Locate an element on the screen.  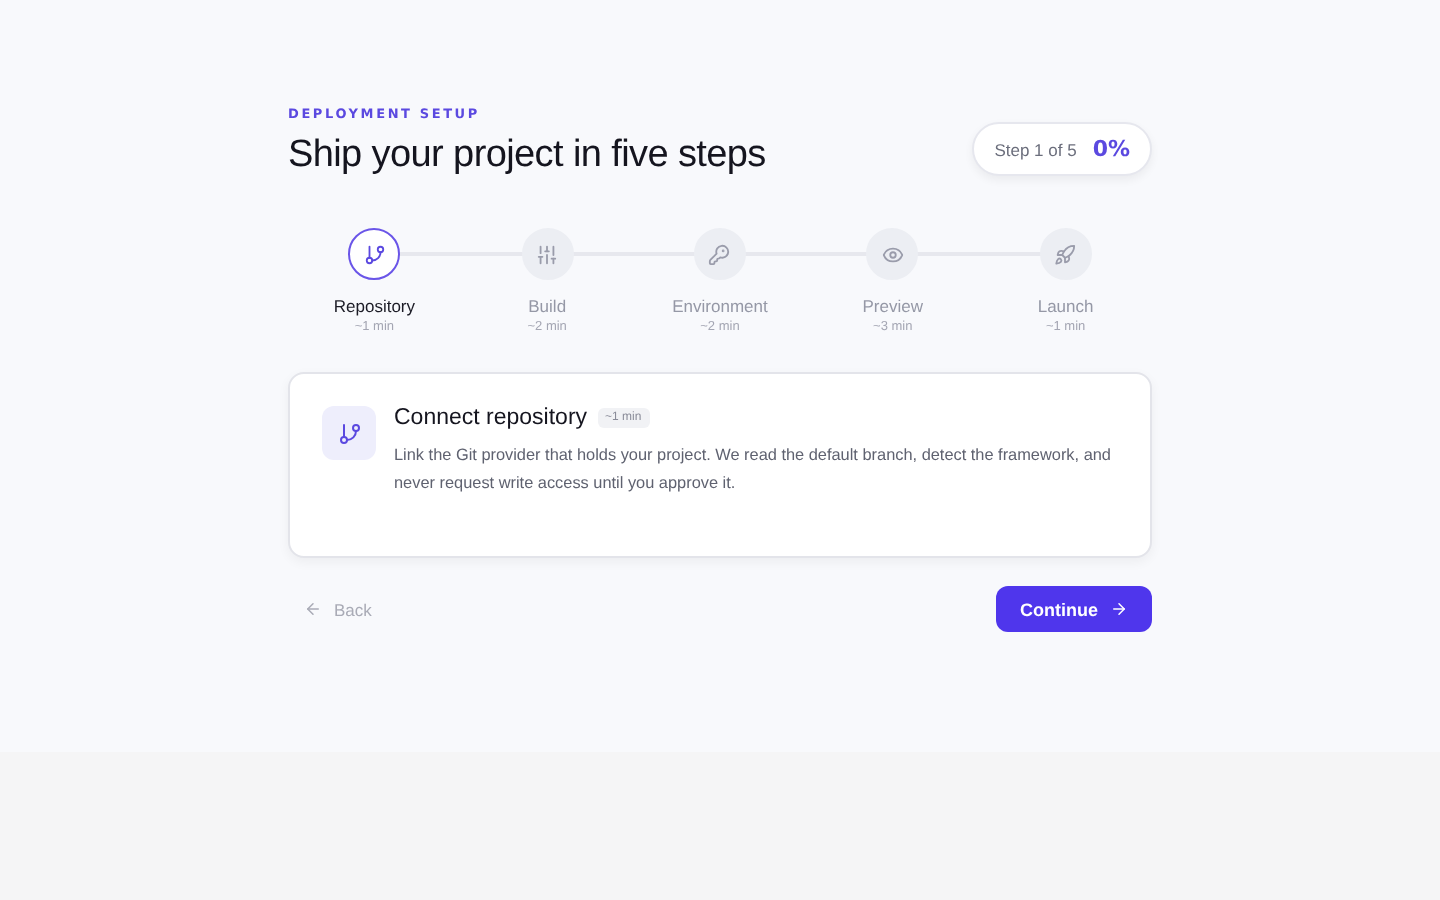
step-label: Environment is located at coordinates (720, 306).